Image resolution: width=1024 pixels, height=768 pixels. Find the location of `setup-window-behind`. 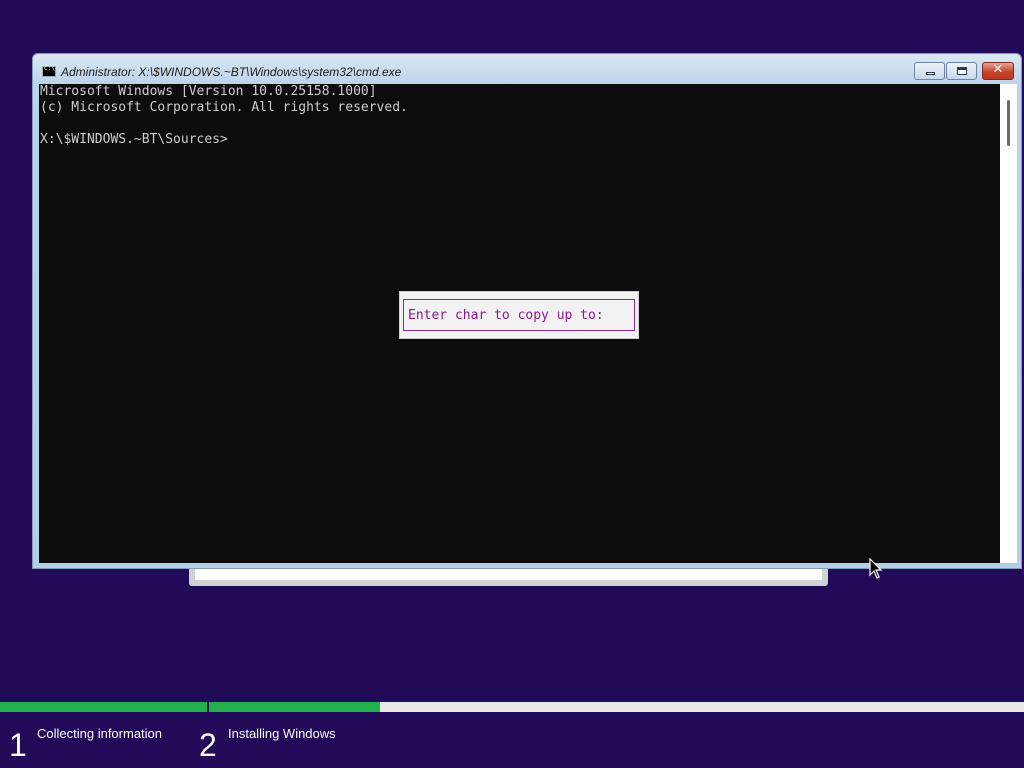

setup-window-behind is located at coordinates (508, 576).